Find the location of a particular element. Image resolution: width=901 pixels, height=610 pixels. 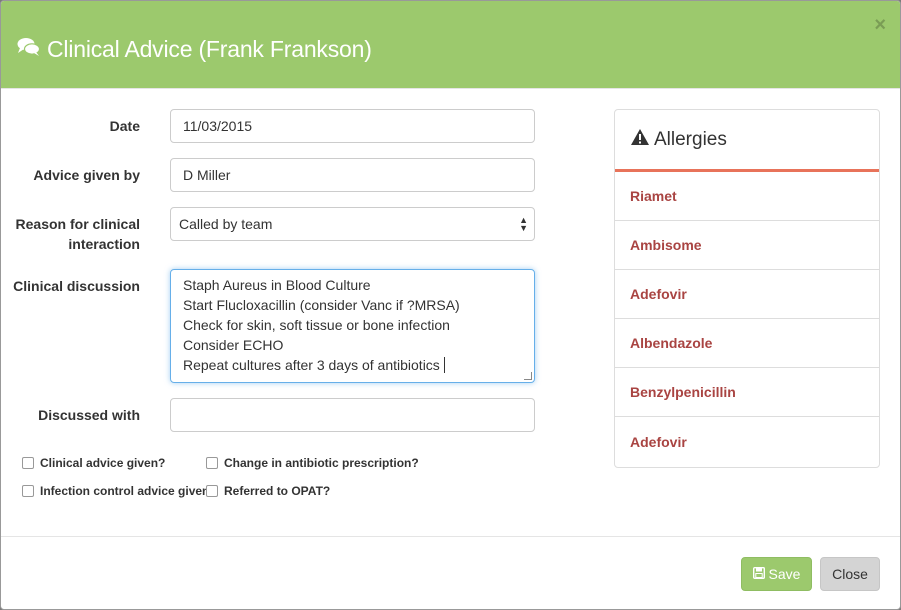

allergies-title: Allergies is located at coordinates (690, 139).